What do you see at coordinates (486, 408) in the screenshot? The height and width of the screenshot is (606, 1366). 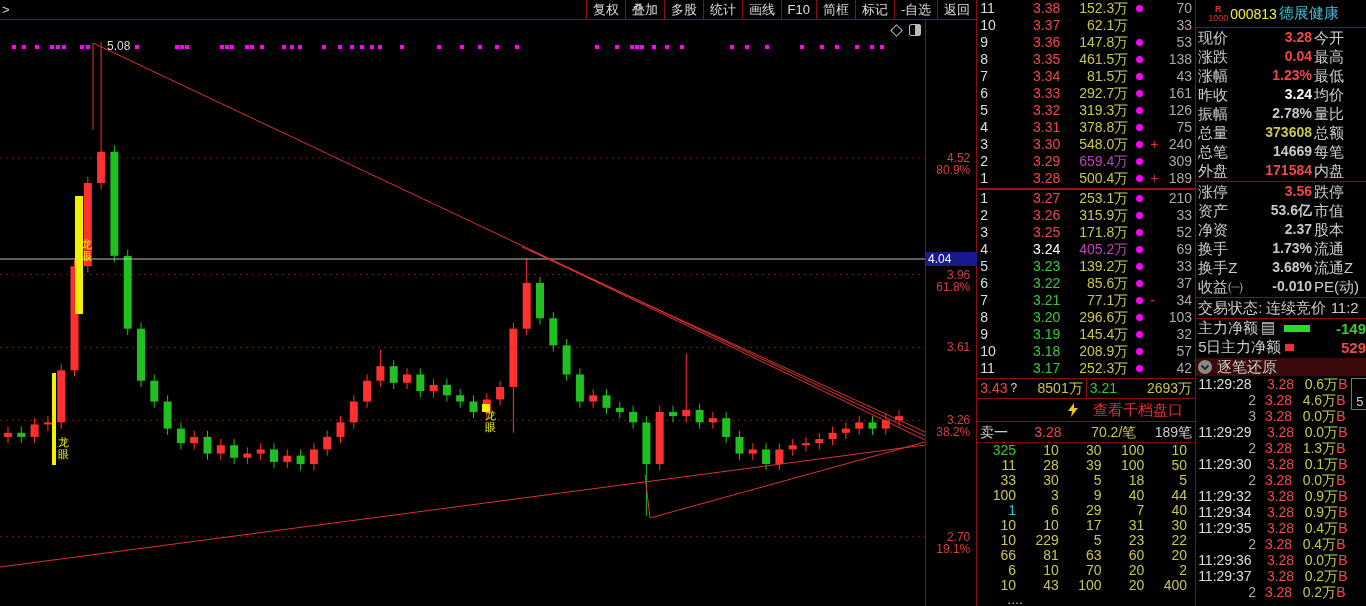 I see `signal-bar` at bounding box center [486, 408].